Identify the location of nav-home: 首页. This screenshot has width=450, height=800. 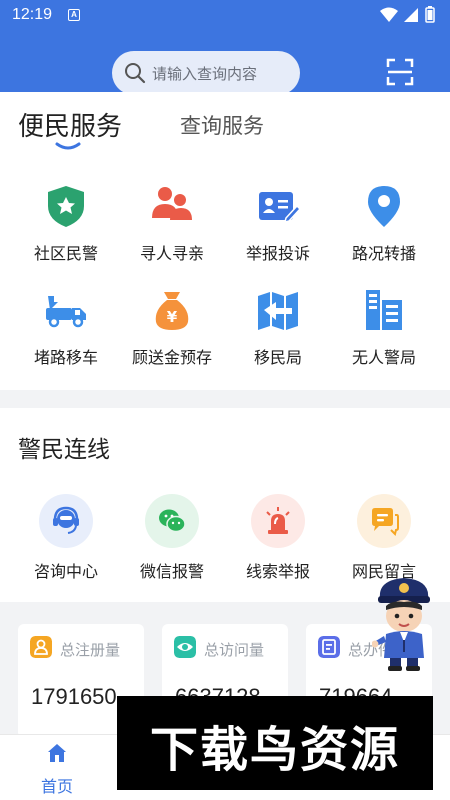
(57, 770).